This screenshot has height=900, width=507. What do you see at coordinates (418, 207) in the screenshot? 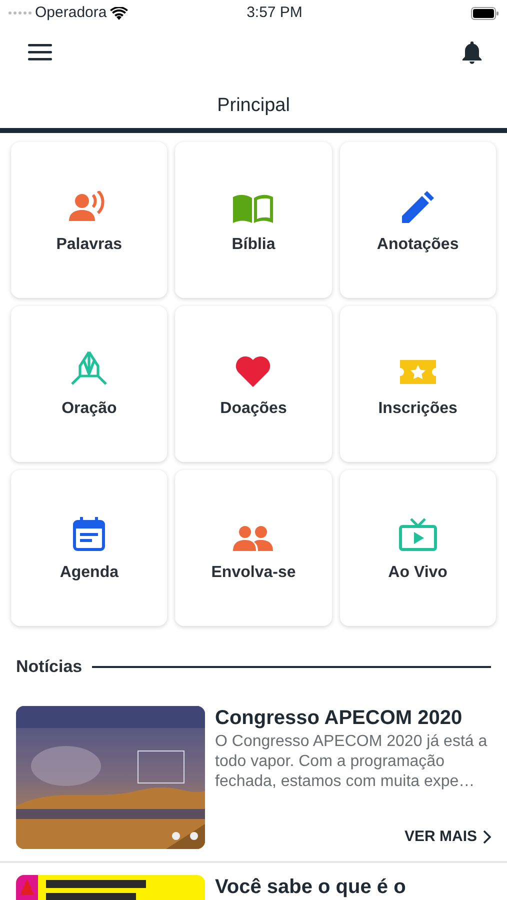
I see `pencil-icon` at bounding box center [418, 207].